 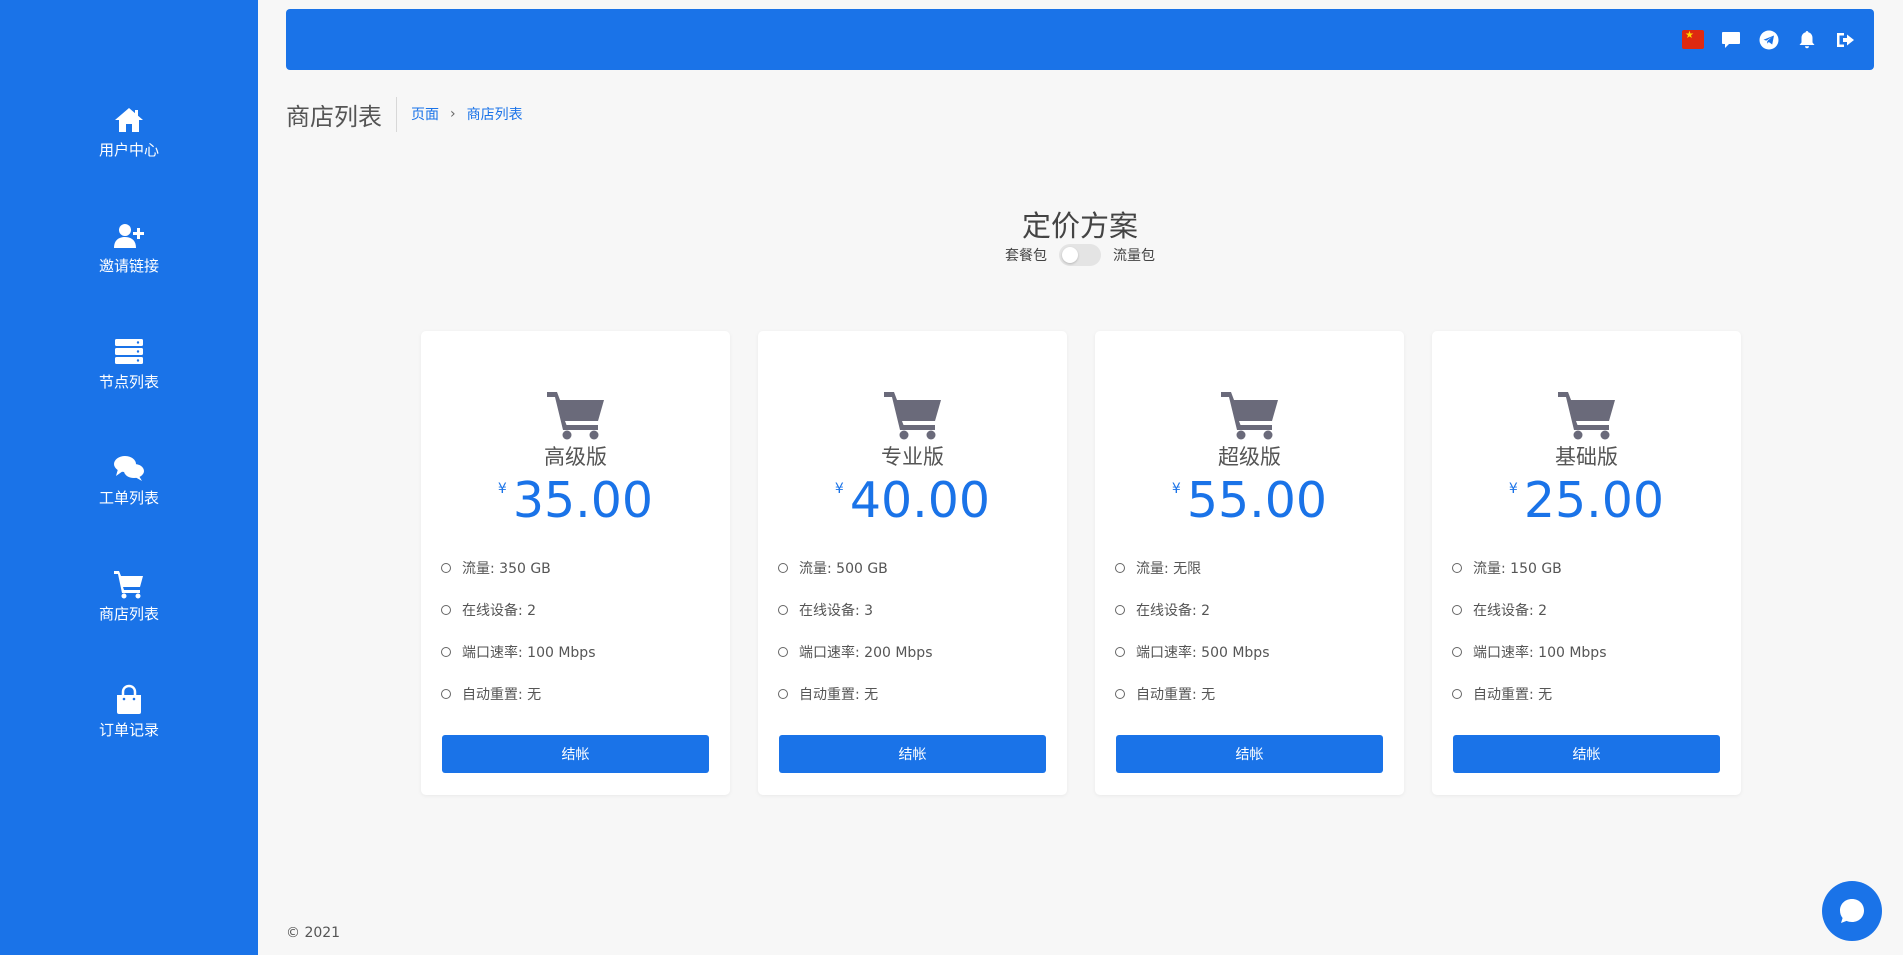 I want to click on sidebar-item-label: 工单列表, so click(x=128, y=498).